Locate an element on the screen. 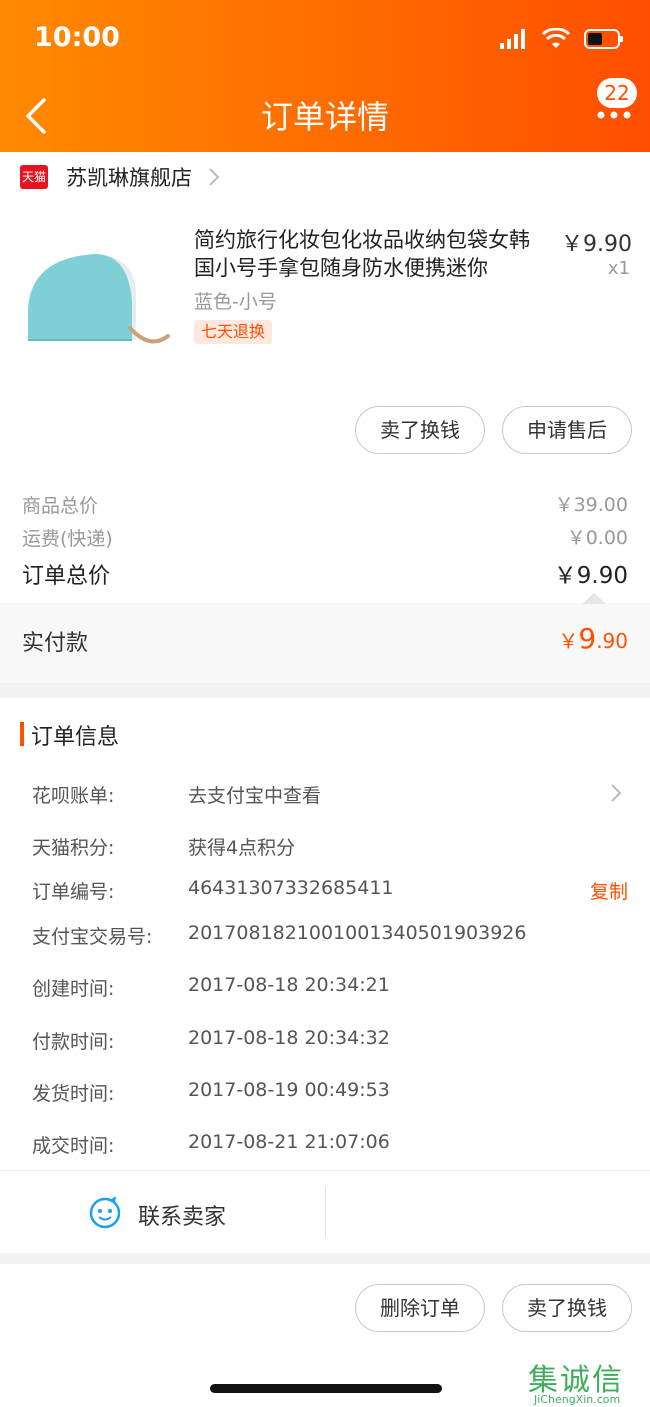  paid-amount: ￥9.90 is located at coordinates (593, 638).